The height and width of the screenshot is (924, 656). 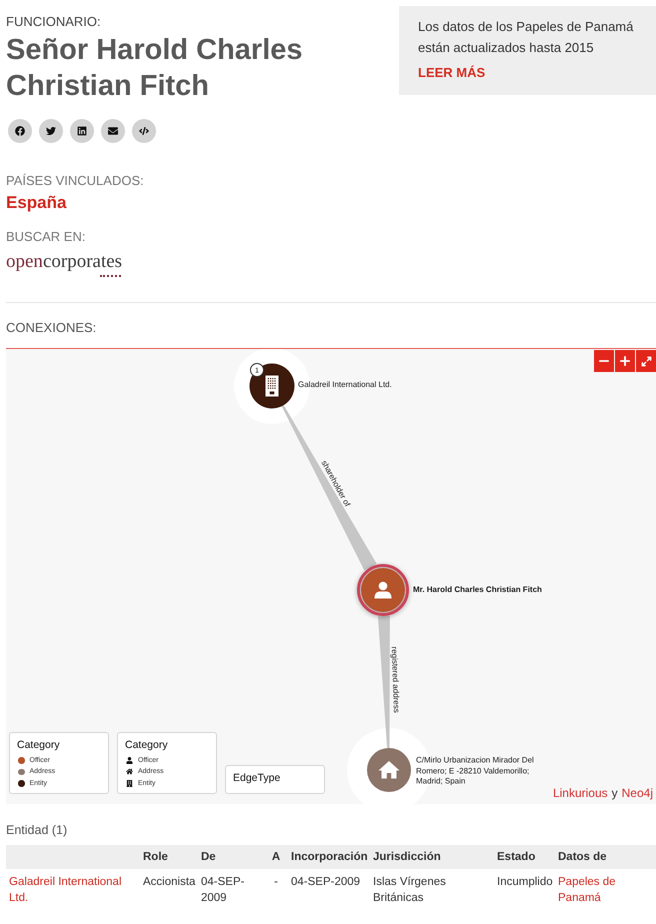 I want to click on table-link: Papeles de Panamá, so click(x=605, y=890).